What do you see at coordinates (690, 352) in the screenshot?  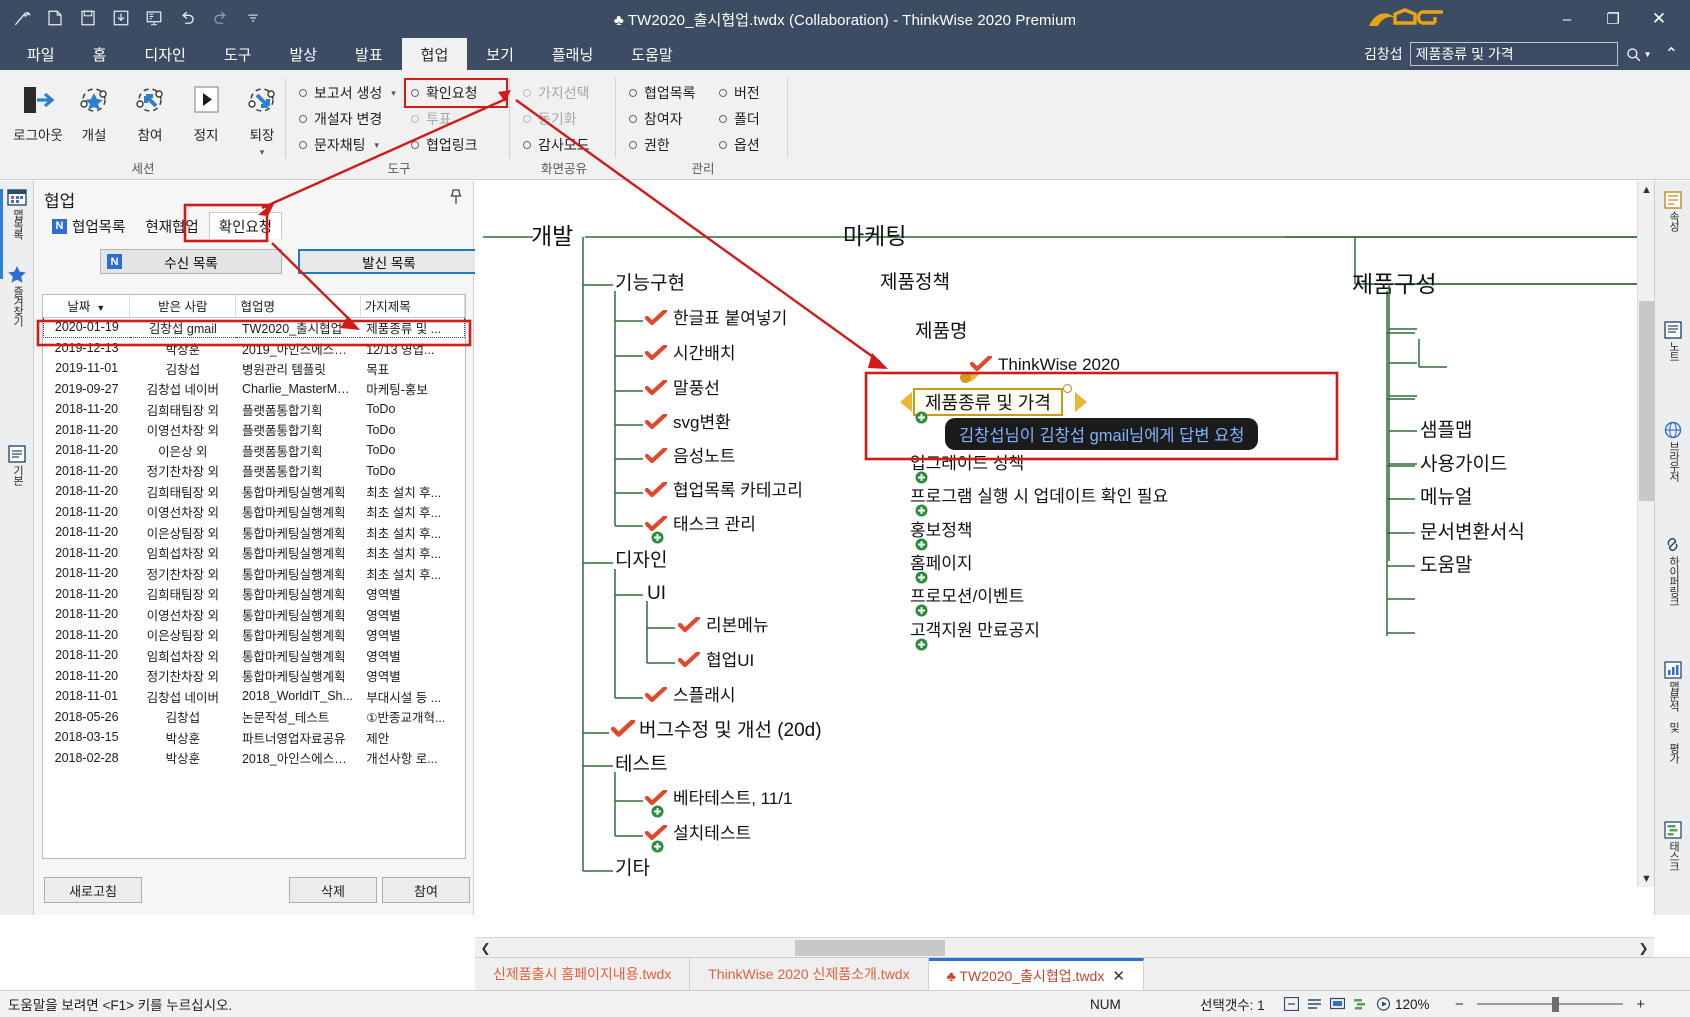 I see `mindmap-node-time-layout: 시간배치` at bounding box center [690, 352].